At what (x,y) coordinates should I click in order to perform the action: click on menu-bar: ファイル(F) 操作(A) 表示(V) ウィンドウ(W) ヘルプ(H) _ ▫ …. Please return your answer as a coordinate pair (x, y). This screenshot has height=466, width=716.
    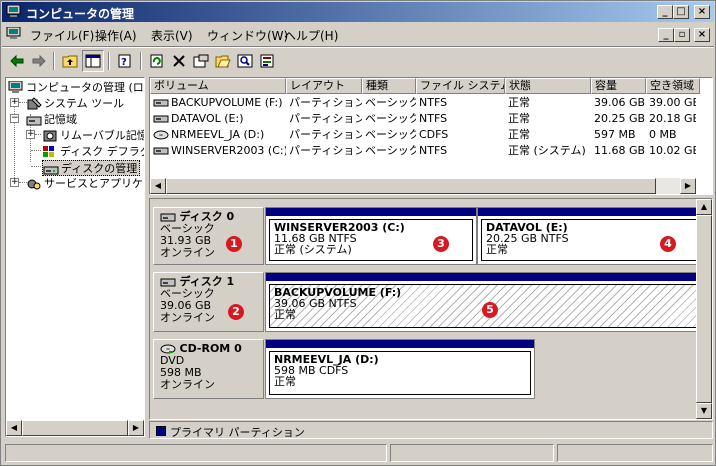
    Looking at the image, I should click on (358, 34).